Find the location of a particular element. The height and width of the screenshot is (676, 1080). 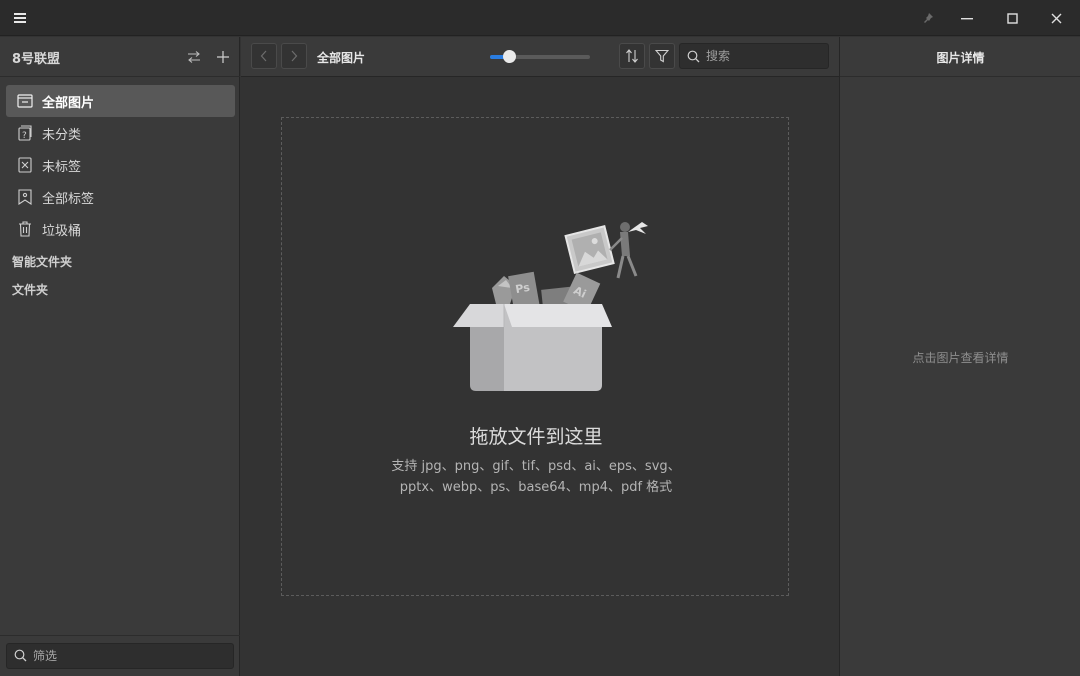

pin-button is located at coordinates (928, 18).